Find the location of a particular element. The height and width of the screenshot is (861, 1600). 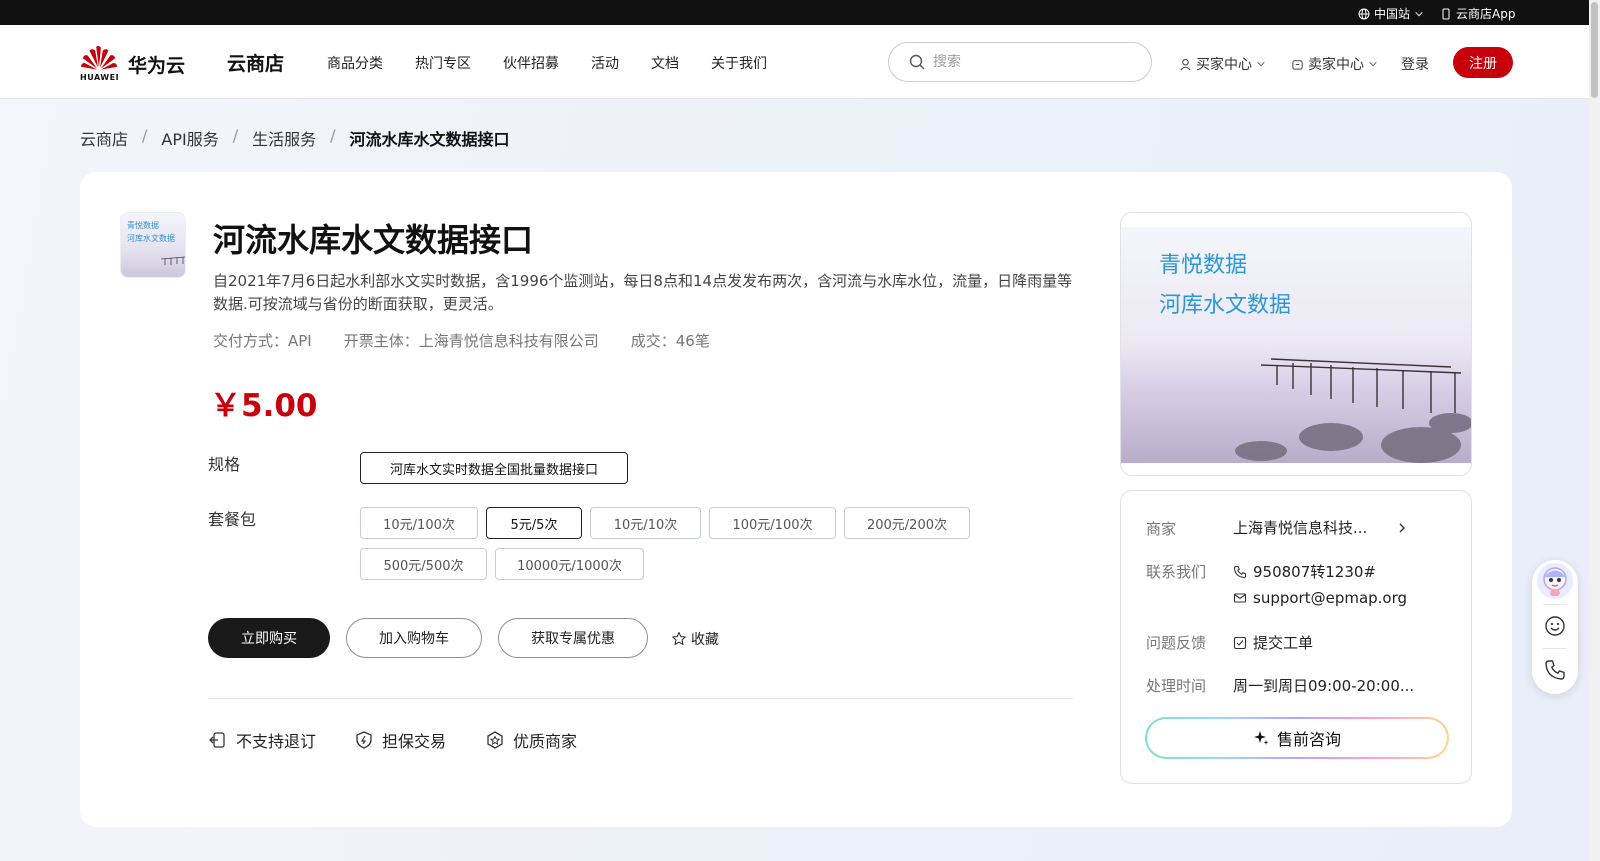

contact-email: support@epmap.org is located at coordinates (1320, 598).